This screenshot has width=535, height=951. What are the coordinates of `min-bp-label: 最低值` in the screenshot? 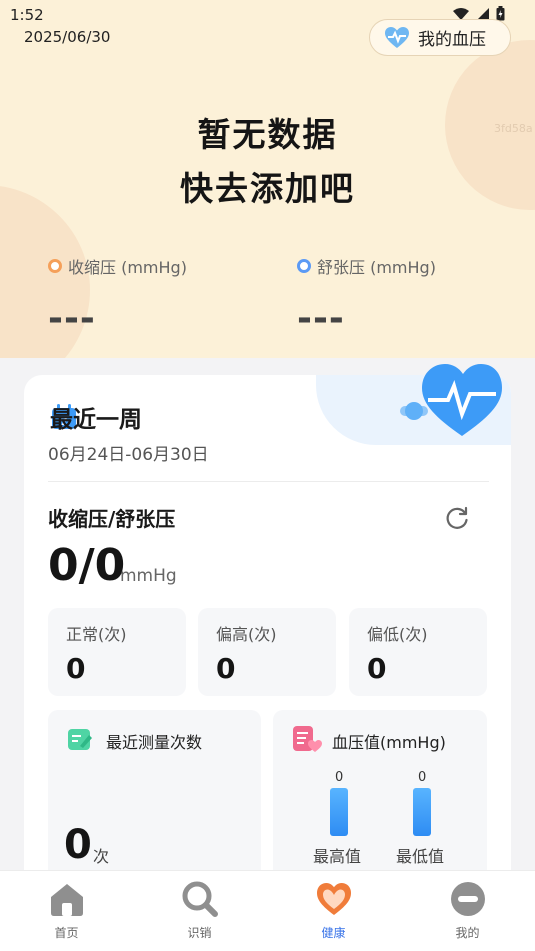 It's located at (420, 856).